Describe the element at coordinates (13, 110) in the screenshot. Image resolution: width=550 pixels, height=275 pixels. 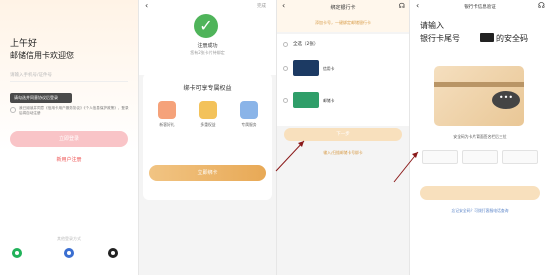
I see `agreement-checkbox` at that location.